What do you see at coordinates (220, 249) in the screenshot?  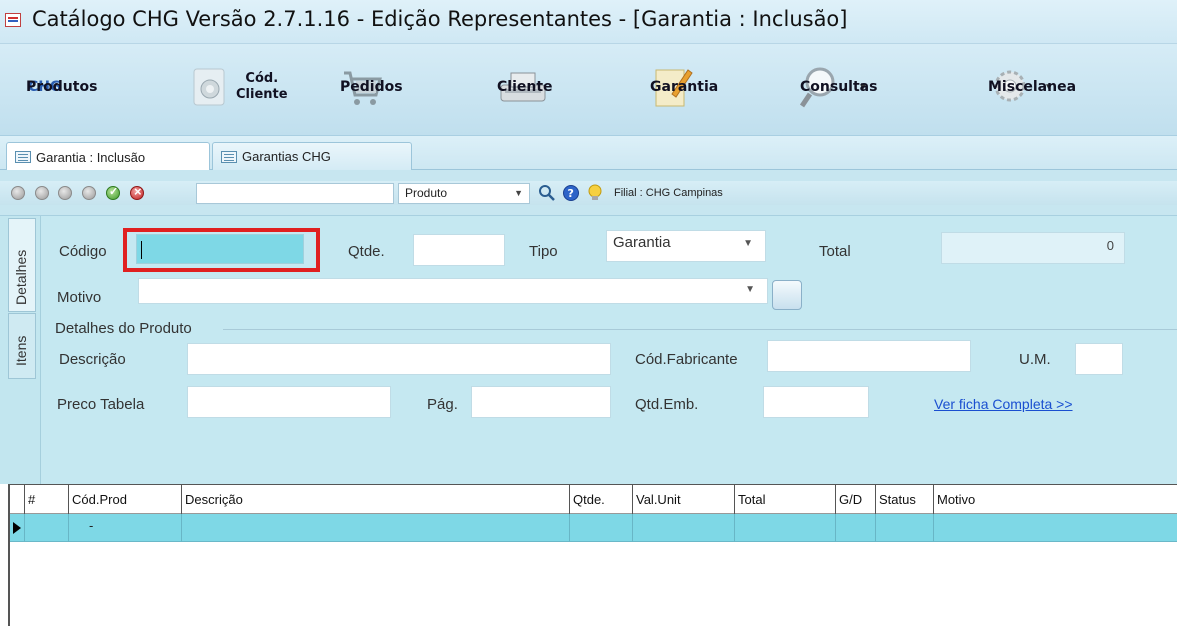 I see `codigo-input` at bounding box center [220, 249].